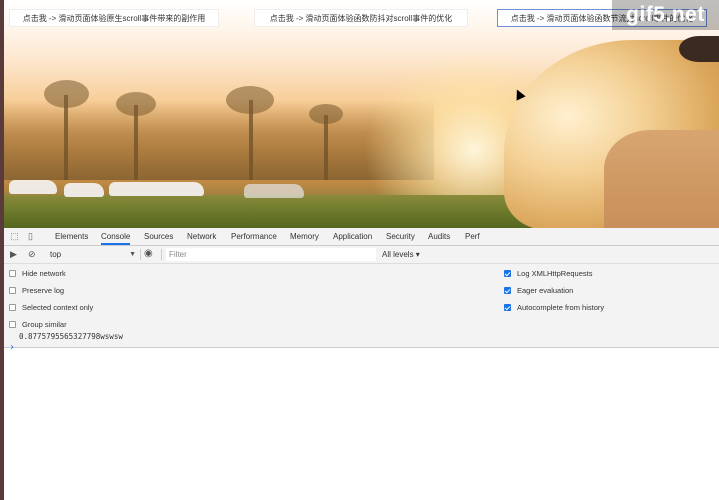 Image resolution: width=719 pixels, height=500 pixels. Describe the element at coordinates (32, 254) in the screenshot. I see `clear-console-icon: ⊘` at that location.